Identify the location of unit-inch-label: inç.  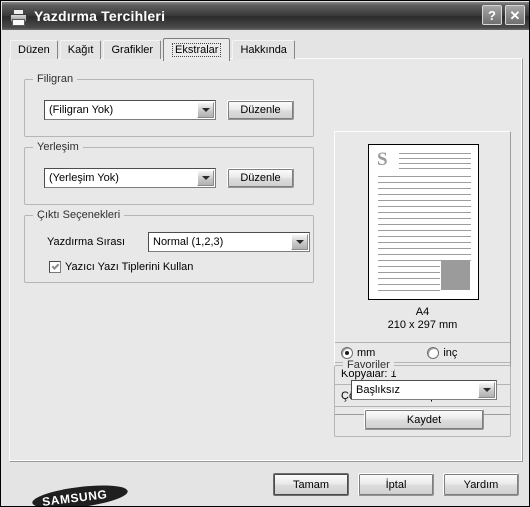
(450, 352).